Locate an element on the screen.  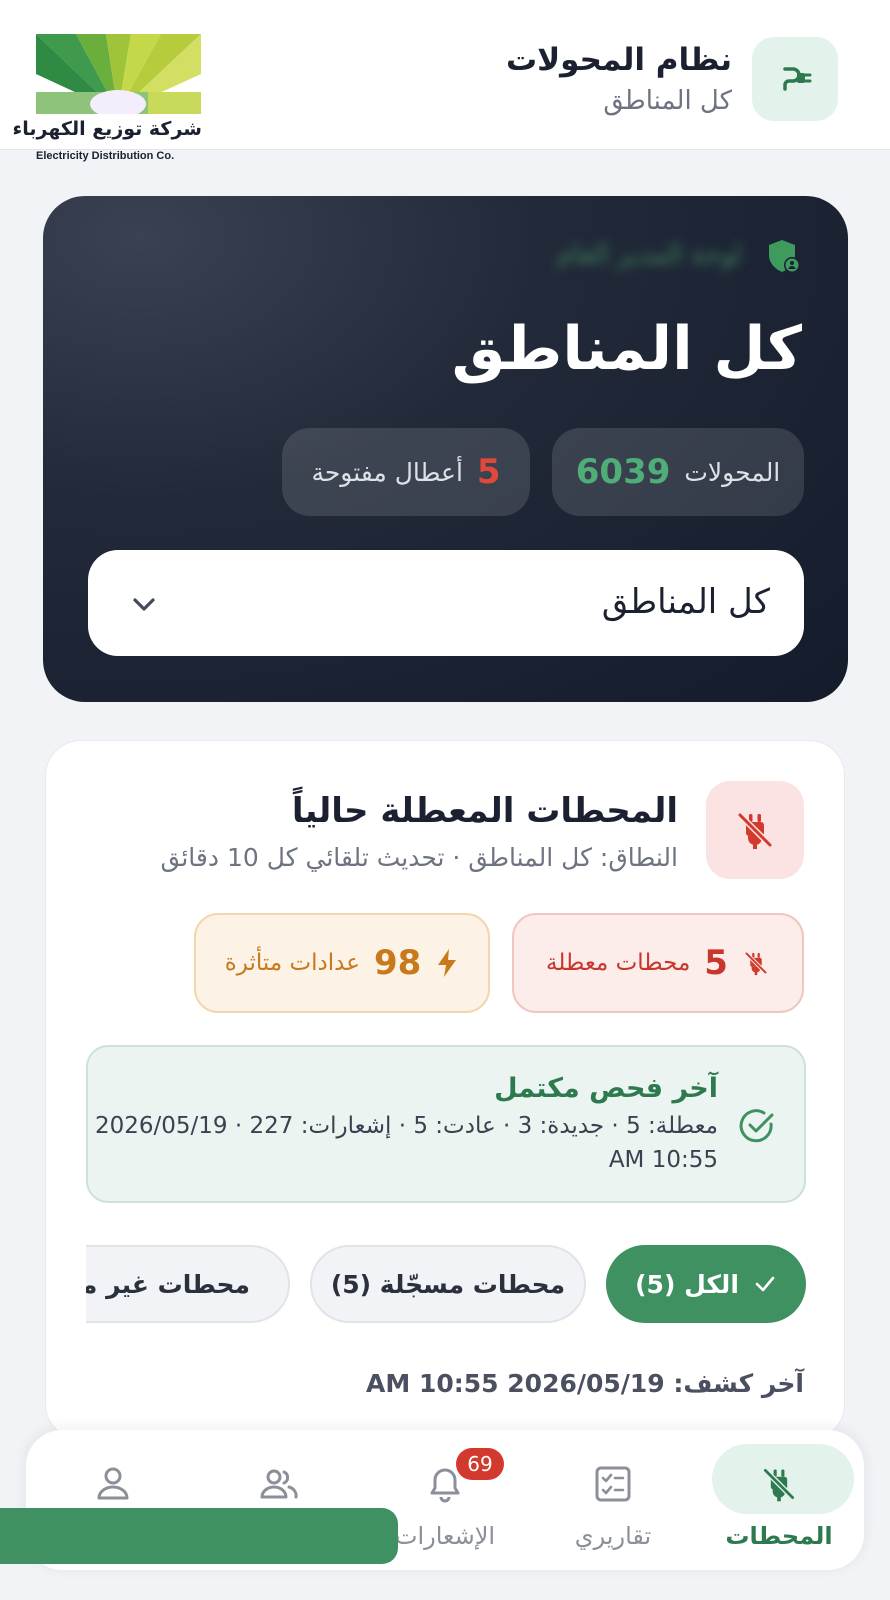
check-icon is located at coordinates (765, 1284).